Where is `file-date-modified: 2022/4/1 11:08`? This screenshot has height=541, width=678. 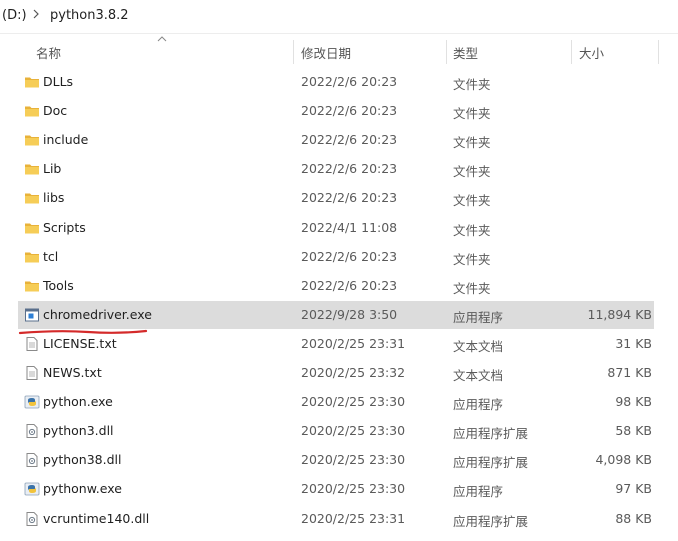 file-date-modified: 2022/4/1 11:08 is located at coordinates (349, 227).